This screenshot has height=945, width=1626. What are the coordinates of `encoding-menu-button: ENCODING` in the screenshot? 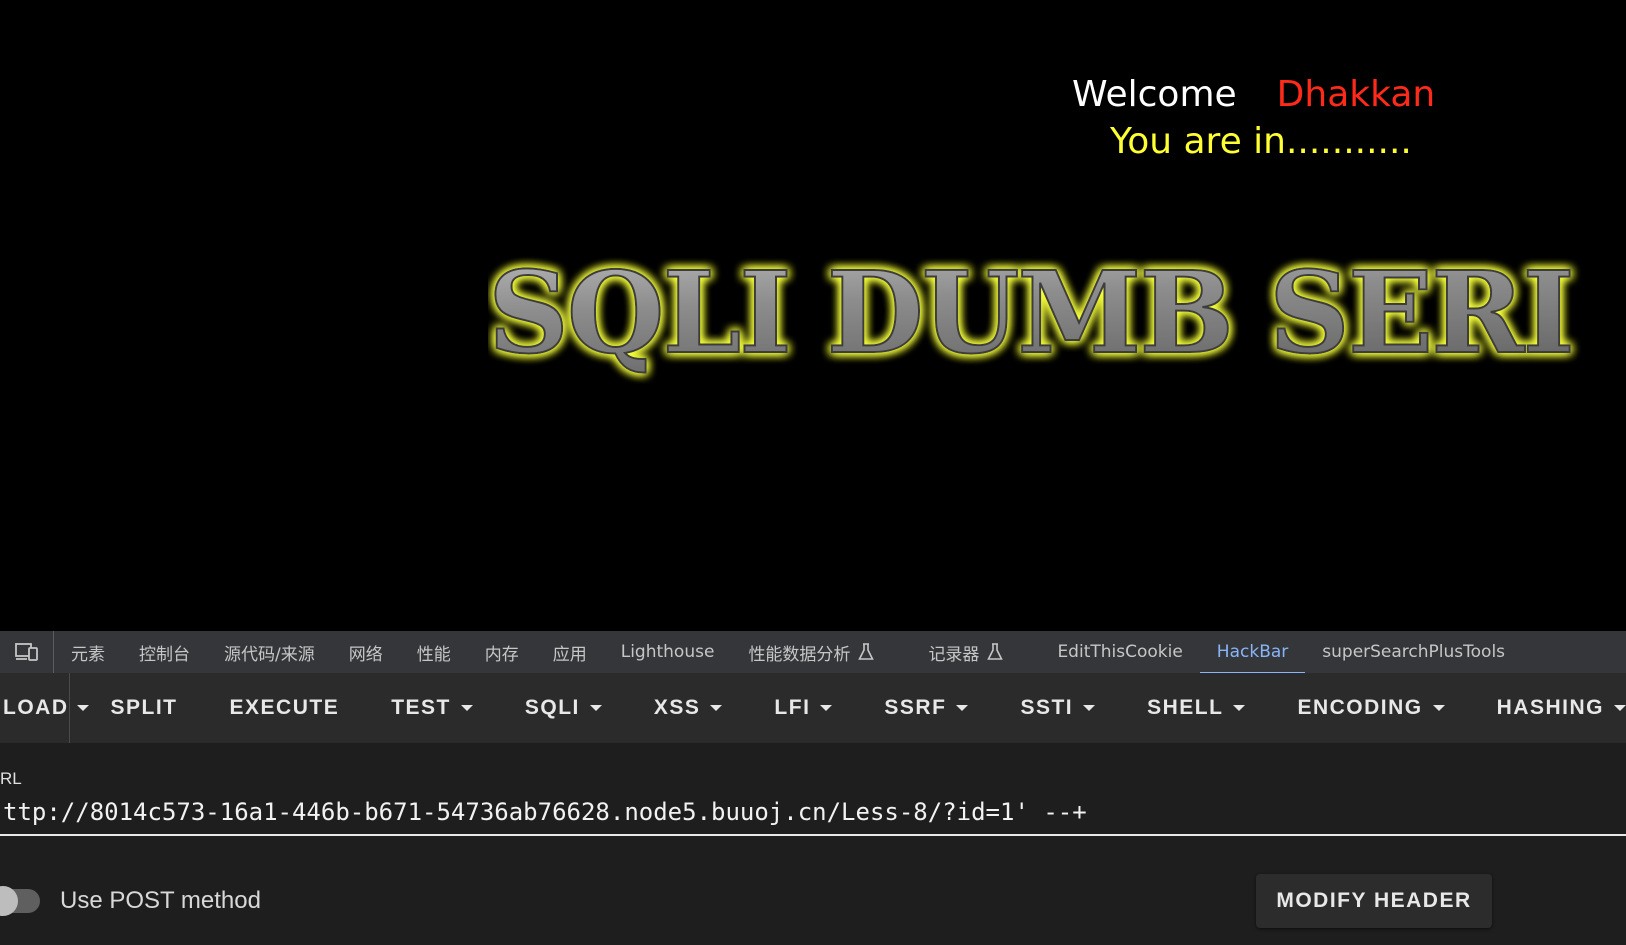 It's located at (1371, 708).